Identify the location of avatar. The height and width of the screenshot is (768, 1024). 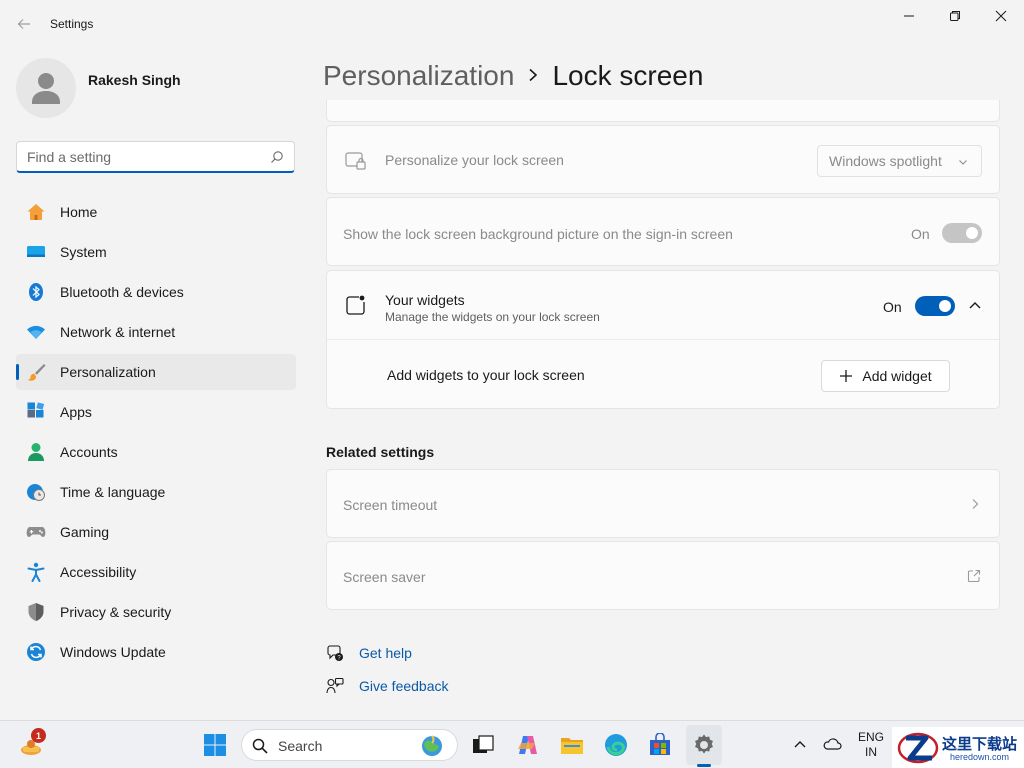
(46, 88).